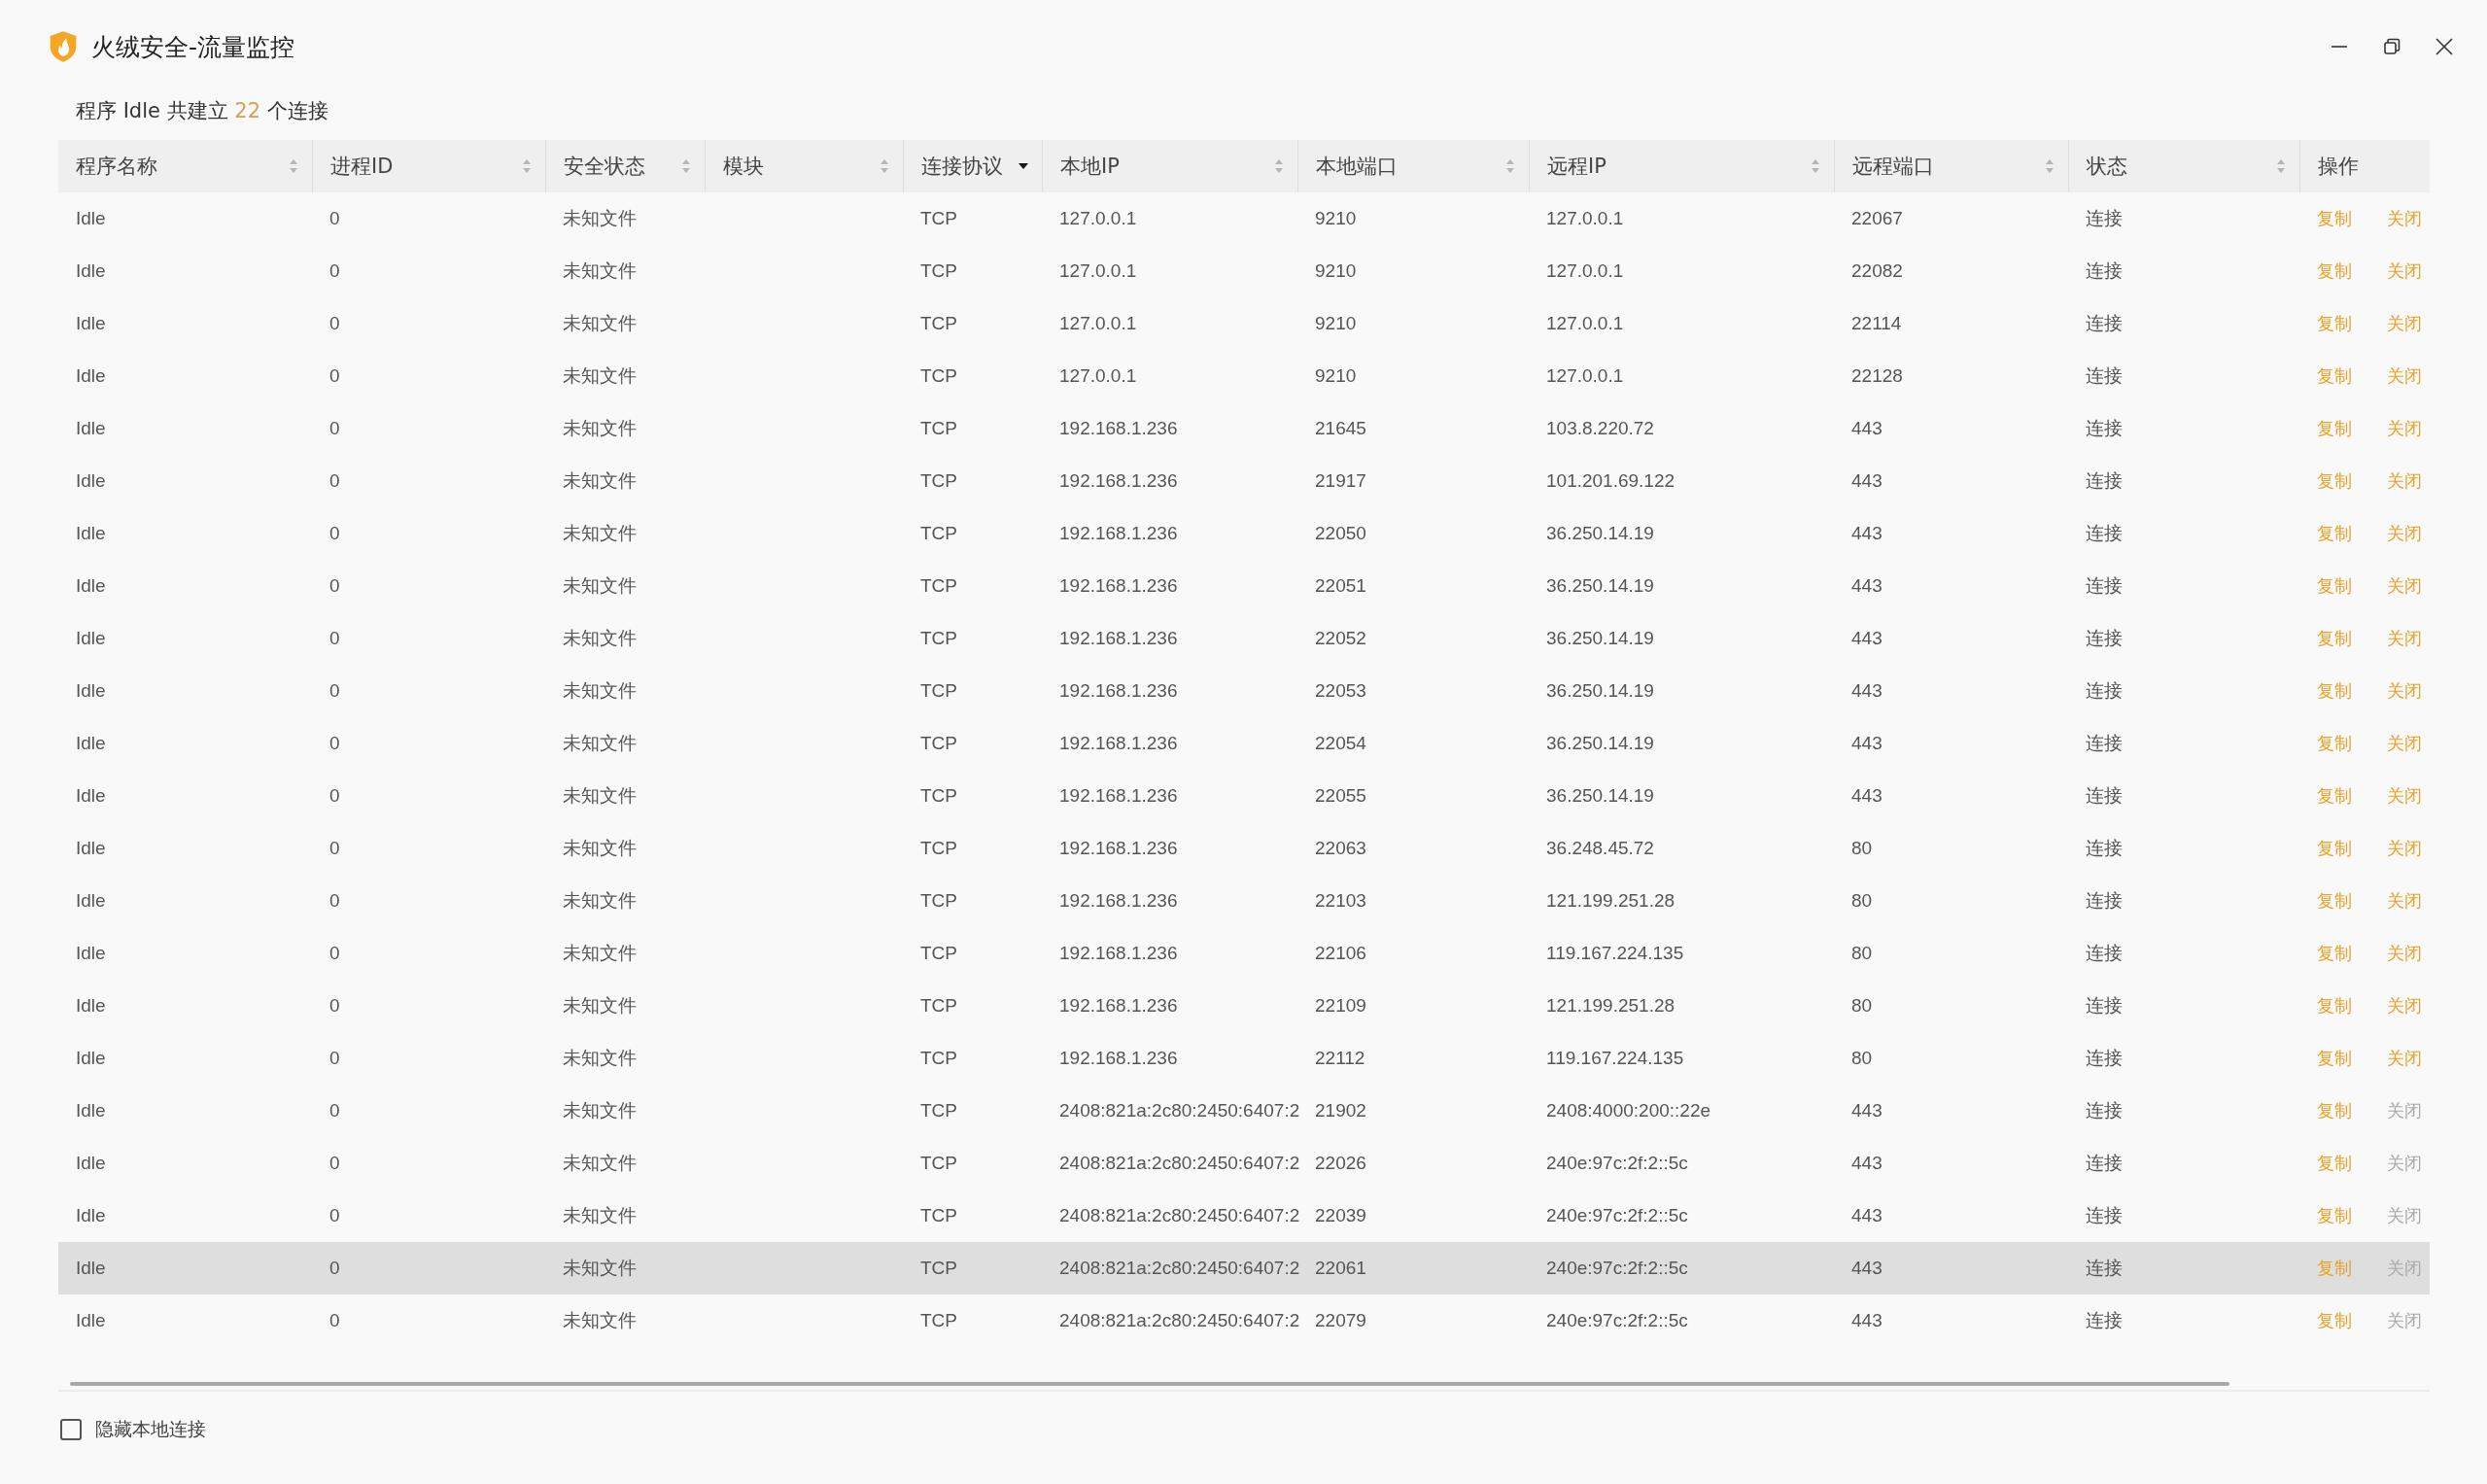 The height and width of the screenshot is (1484, 2487). What do you see at coordinates (1340, 848) in the screenshot?
I see `table-cell: 22063` at bounding box center [1340, 848].